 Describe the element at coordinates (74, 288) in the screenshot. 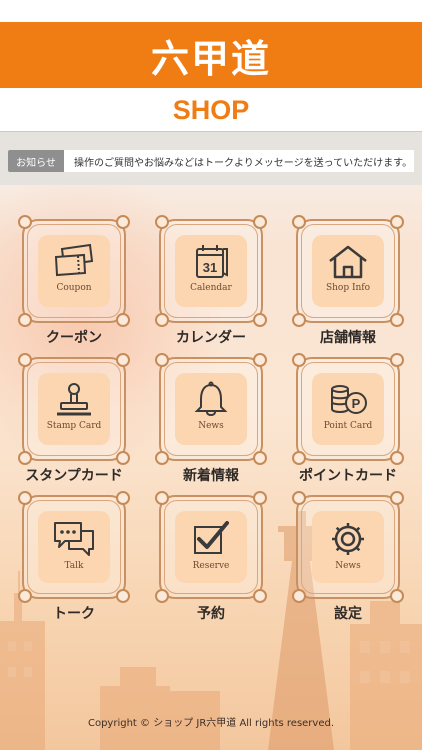

I see `tile-en-label: Coupon` at that location.